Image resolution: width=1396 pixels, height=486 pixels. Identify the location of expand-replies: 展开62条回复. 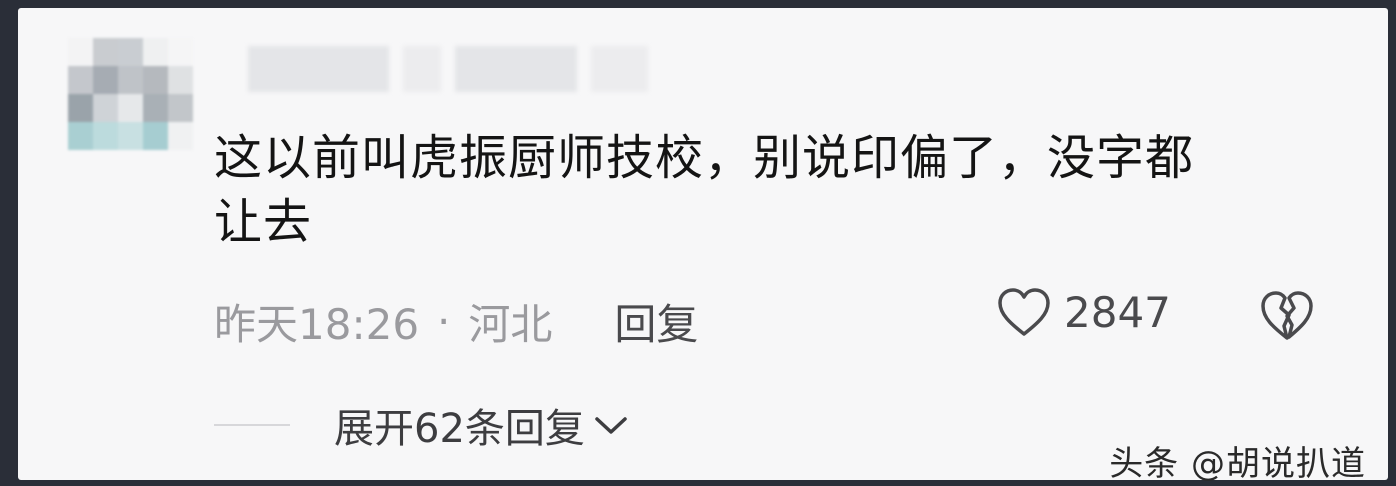
(421, 425).